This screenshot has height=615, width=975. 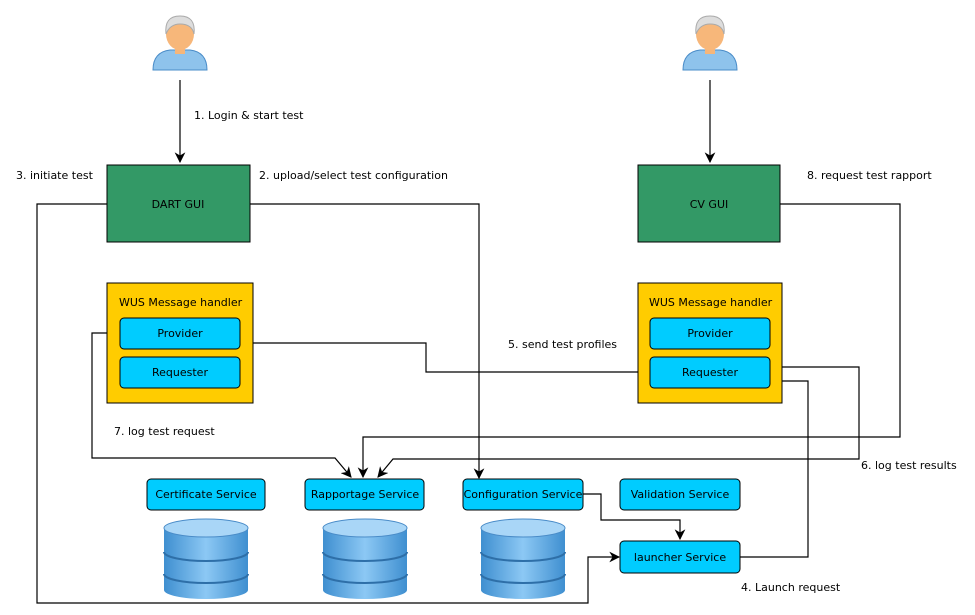 What do you see at coordinates (180, 333) in the screenshot?
I see `left-provider-label: Provider` at bounding box center [180, 333].